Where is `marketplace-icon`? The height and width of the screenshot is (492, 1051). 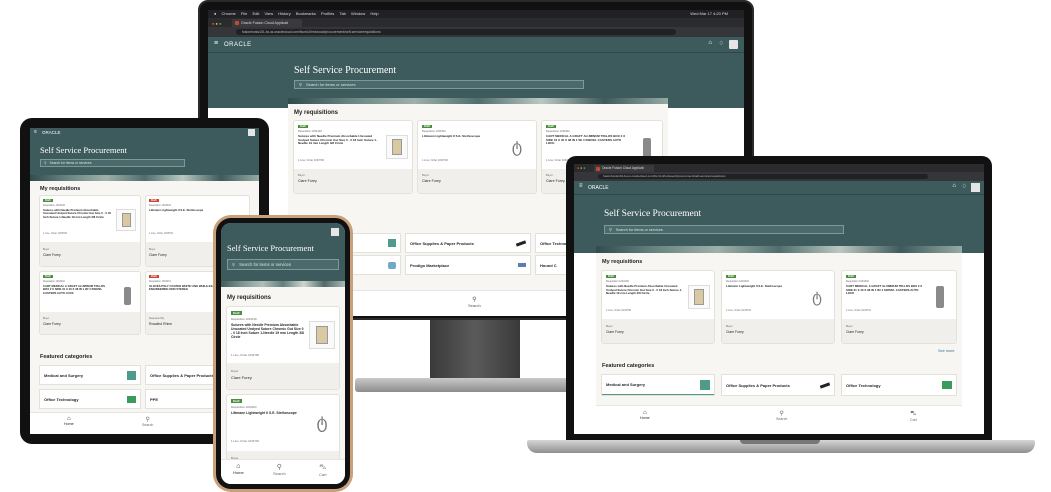
marketplace-icon is located at coordinates (522, 265).